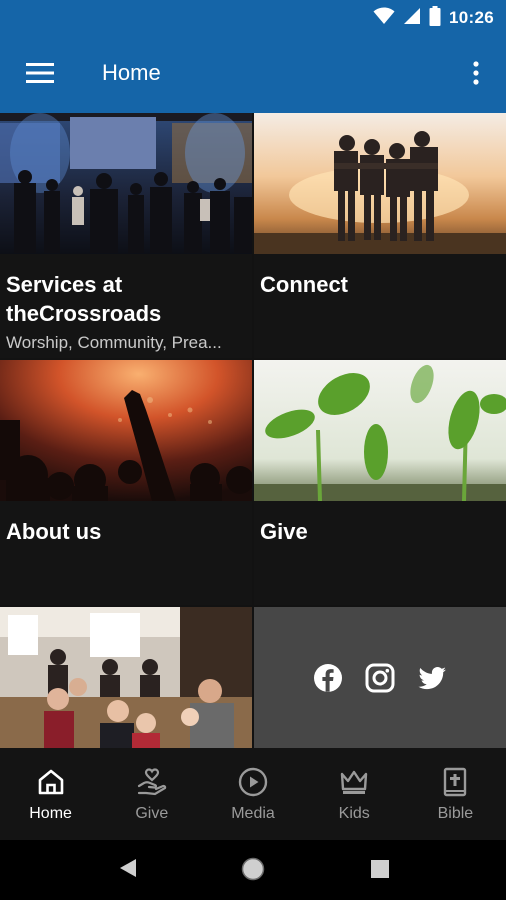 This screenshot has height=900, width=506. Describe the element at coordinates (152, 813) in the screenshot. I see `nav-label-give: Give` at that location.